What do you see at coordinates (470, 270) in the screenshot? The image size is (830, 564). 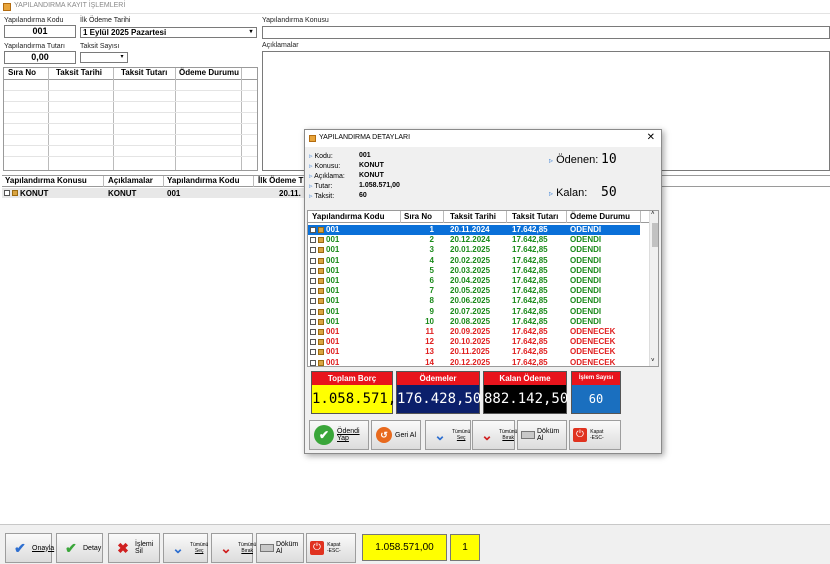 I see `cell-tarih: 20.03.2025` at bounding box center [470, 270].